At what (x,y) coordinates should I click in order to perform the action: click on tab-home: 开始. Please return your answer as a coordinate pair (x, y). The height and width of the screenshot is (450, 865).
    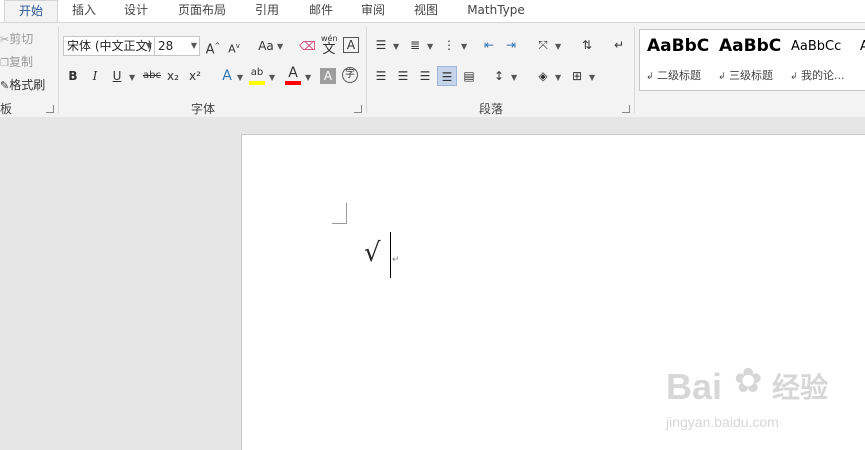
    Looking at the image, I should click on (31, 11).